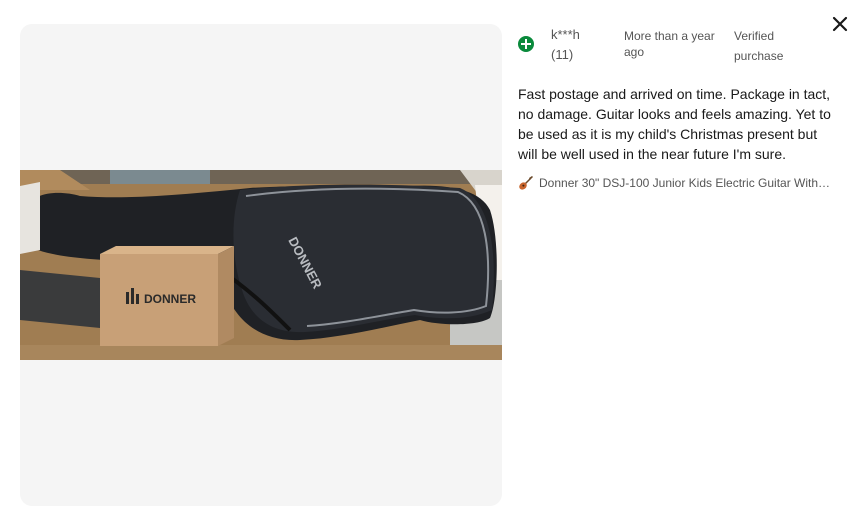 Image resolution: width=863 pixels, height=515 pixels. I want to click on plus-circle-icon, so click(526, 44).